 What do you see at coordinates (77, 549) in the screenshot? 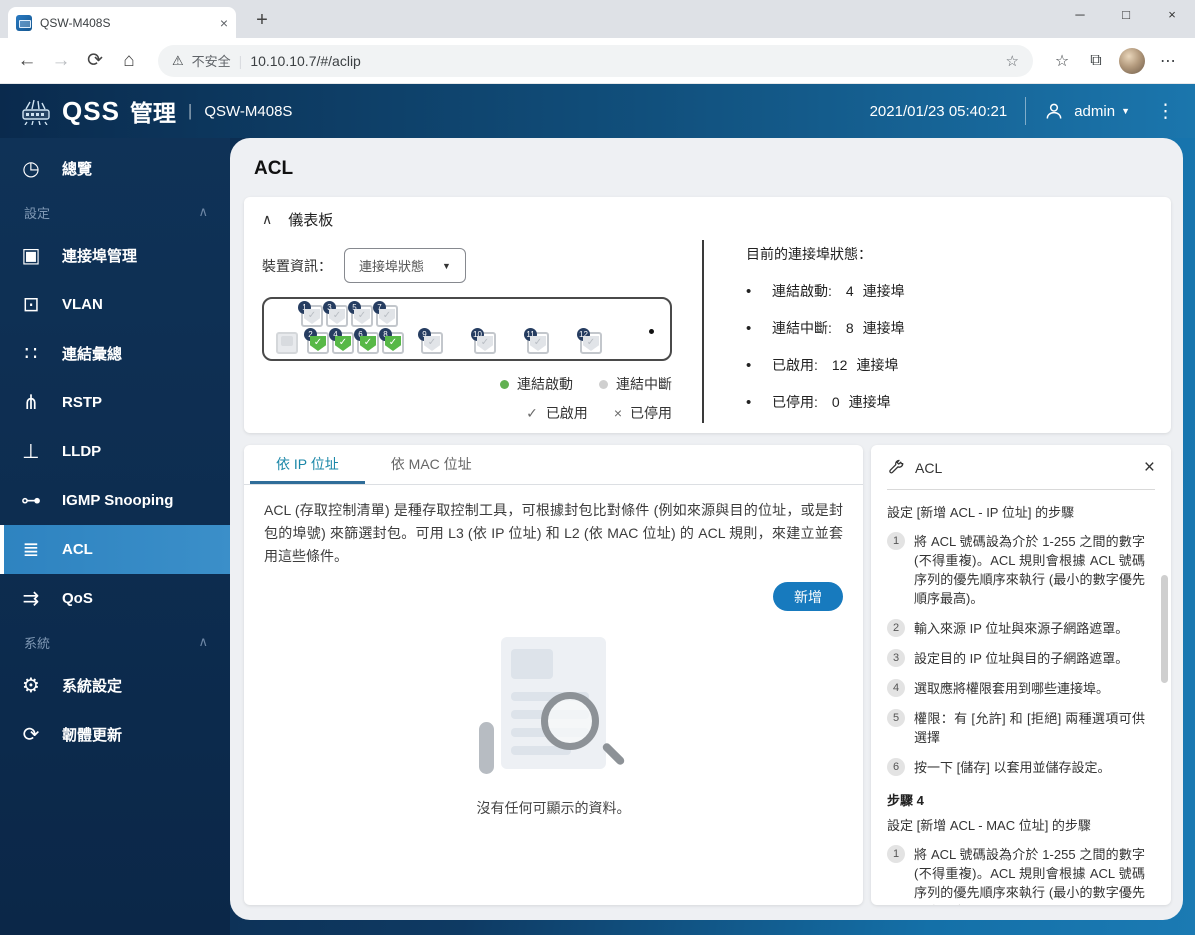
I see `sidebar-item-label: ACL` at bounding box center [77, 549].